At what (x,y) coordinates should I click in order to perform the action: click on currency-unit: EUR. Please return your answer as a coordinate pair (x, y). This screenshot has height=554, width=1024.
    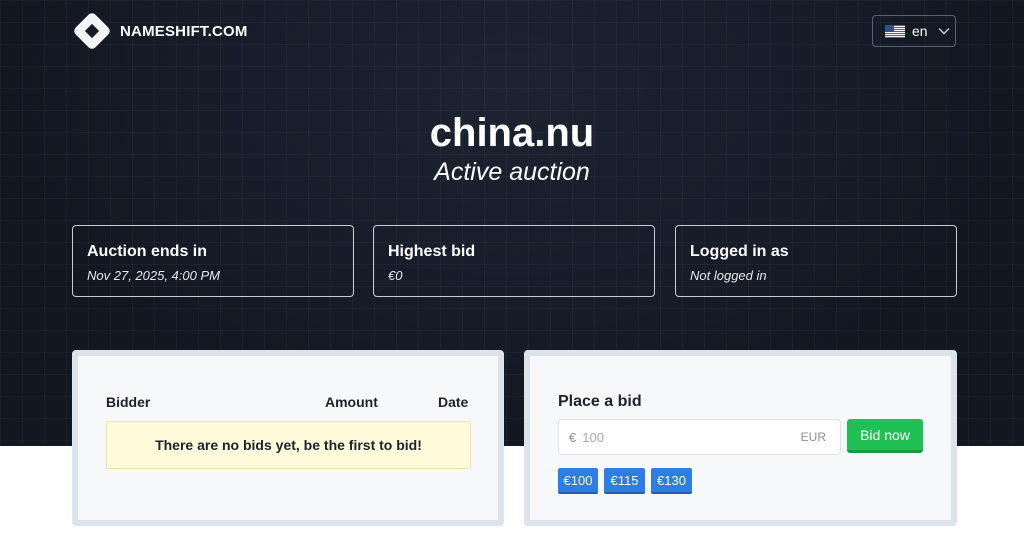
    Looking at the image, I should click on (813, 437).